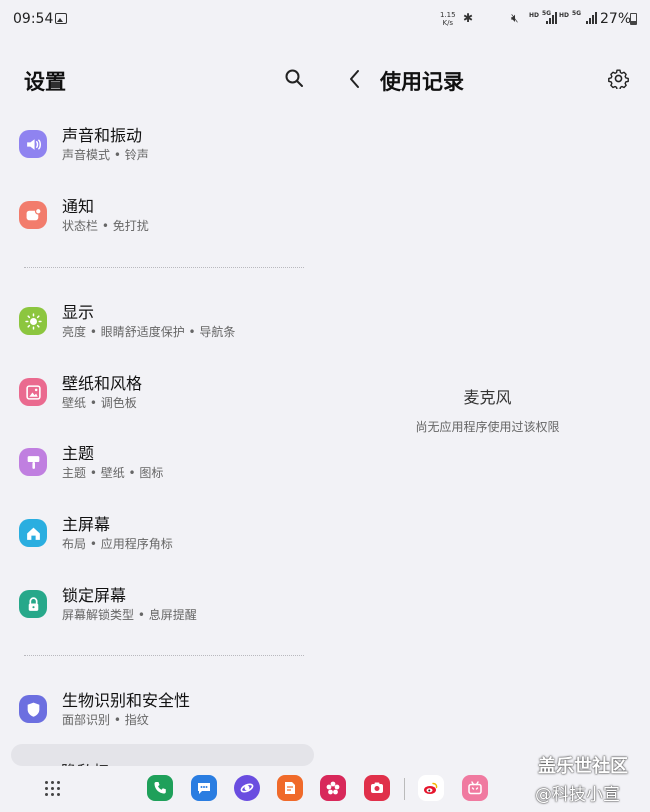 The height and width of the screenshot is (812, 650). Describe the element at coordinates (553, 18) in the screenshot. I see `signal-1-bars-icon` at that location.